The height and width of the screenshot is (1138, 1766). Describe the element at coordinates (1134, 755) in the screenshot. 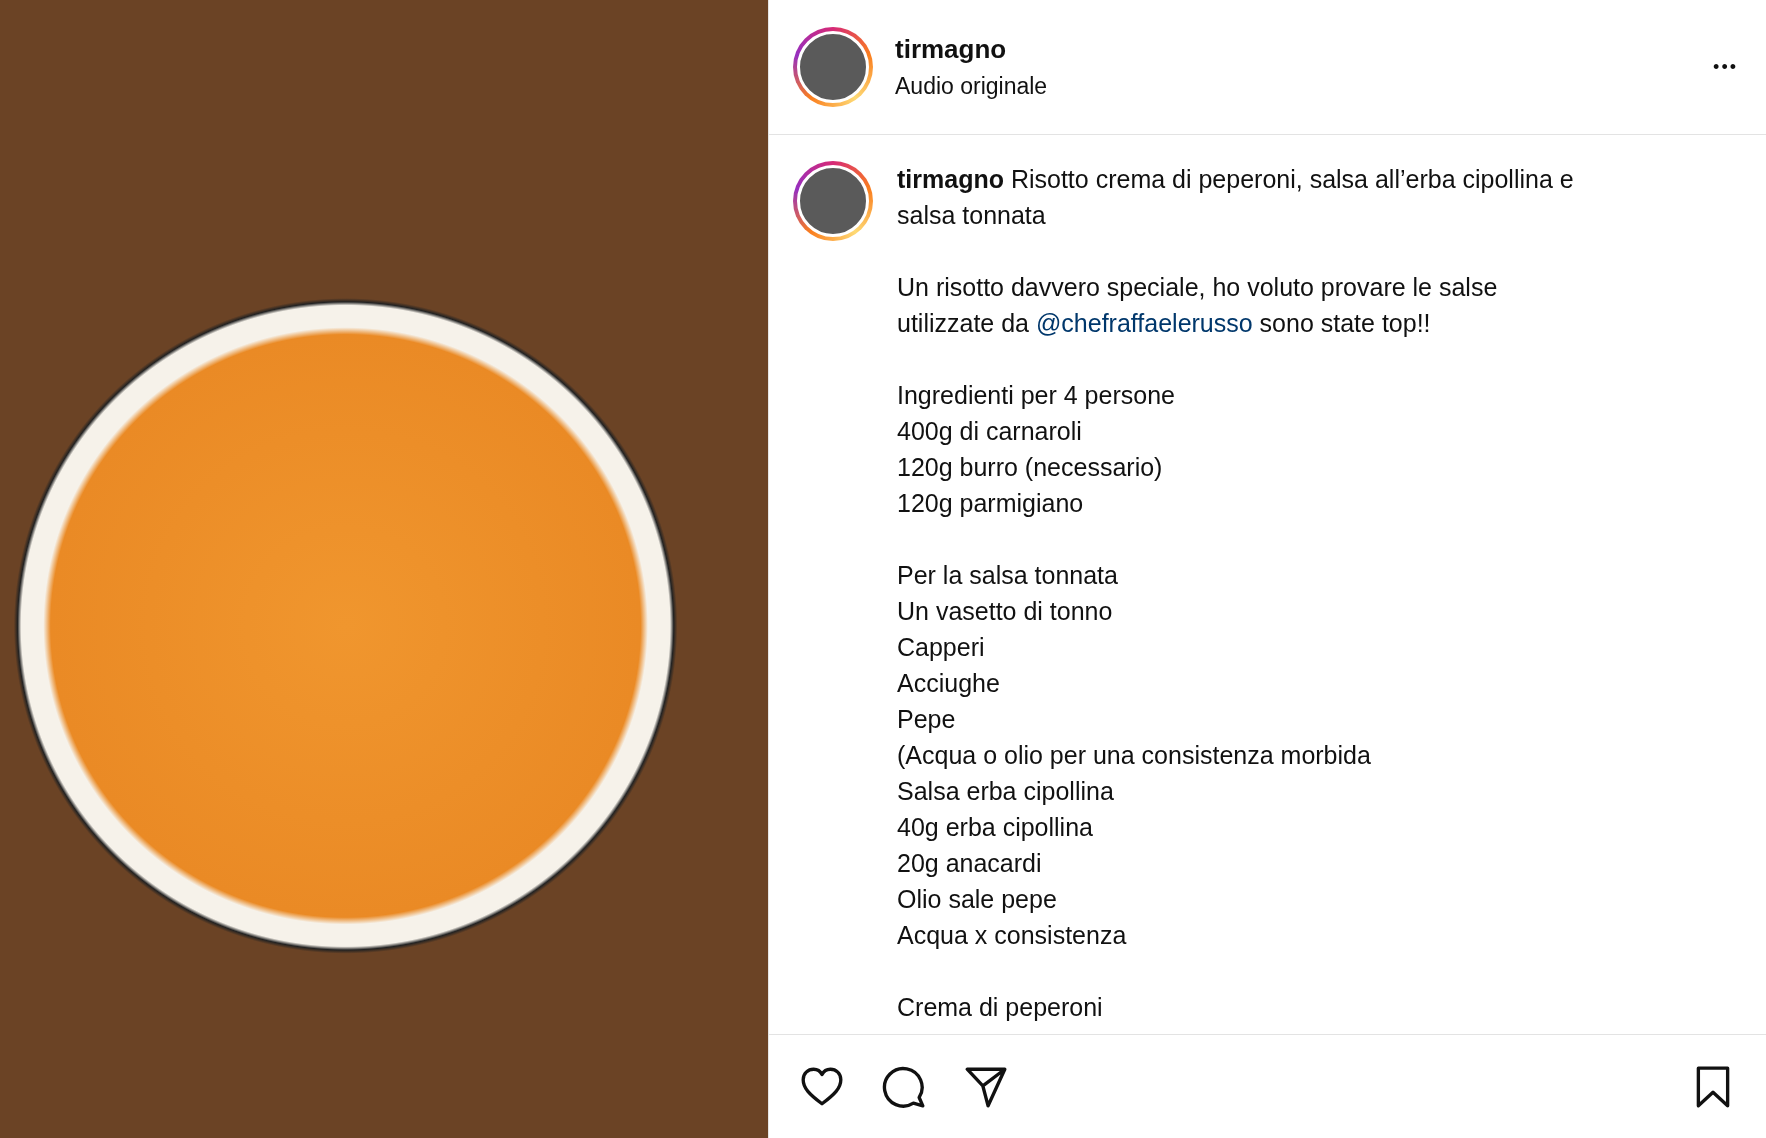

I see `caption-text: Per la salsa tonnata Un vasetto di tonno Capperi Acciughe Pepe (Acqua o olio per una consistenza morbida Salsa erba cipollina 40g erba cipollina 20g anacardi Olio sale pepe Acqua x consistenza` at that location.